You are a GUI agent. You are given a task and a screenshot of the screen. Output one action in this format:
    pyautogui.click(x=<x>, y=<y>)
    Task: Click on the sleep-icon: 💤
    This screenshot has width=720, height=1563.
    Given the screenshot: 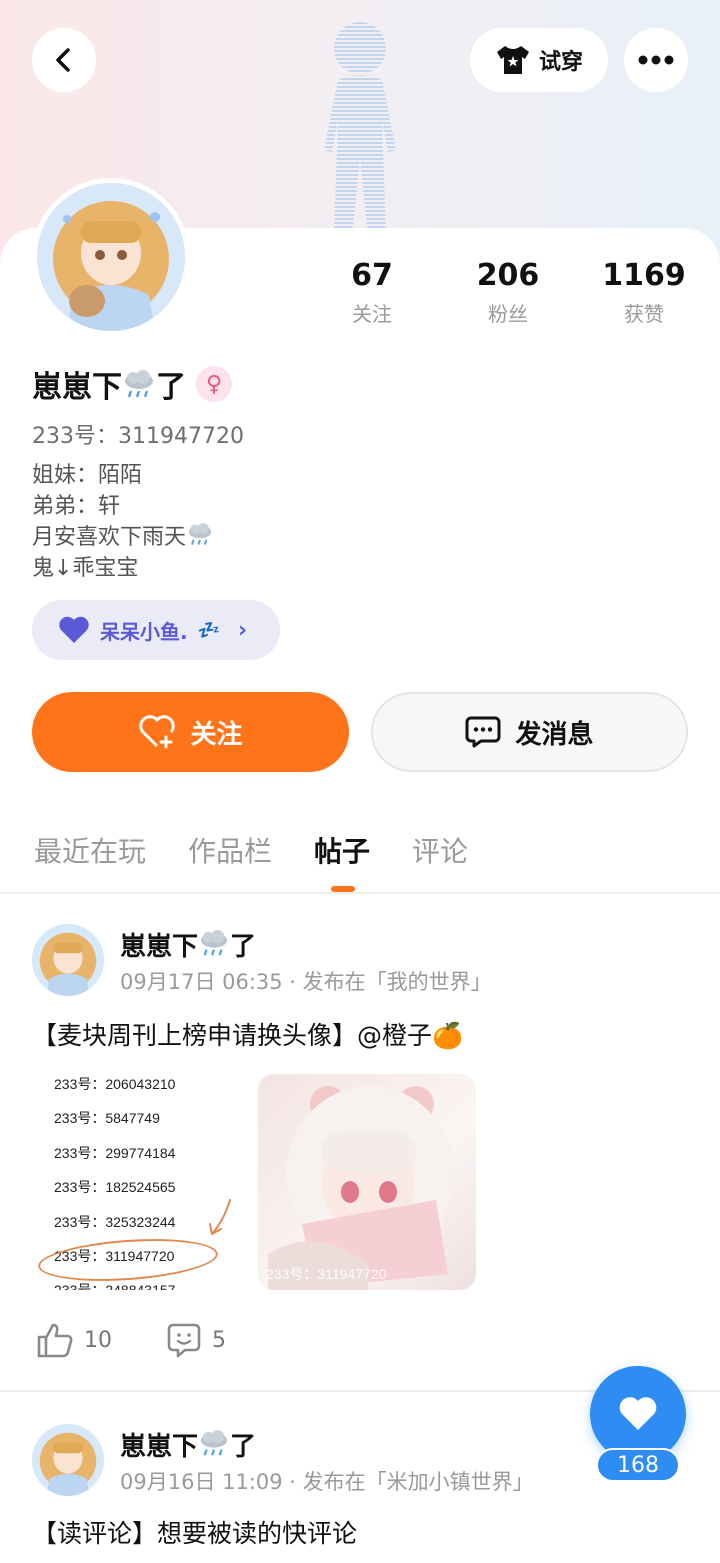 What is the action you would take?
    pyautogui.click(x=209, y=630)
    